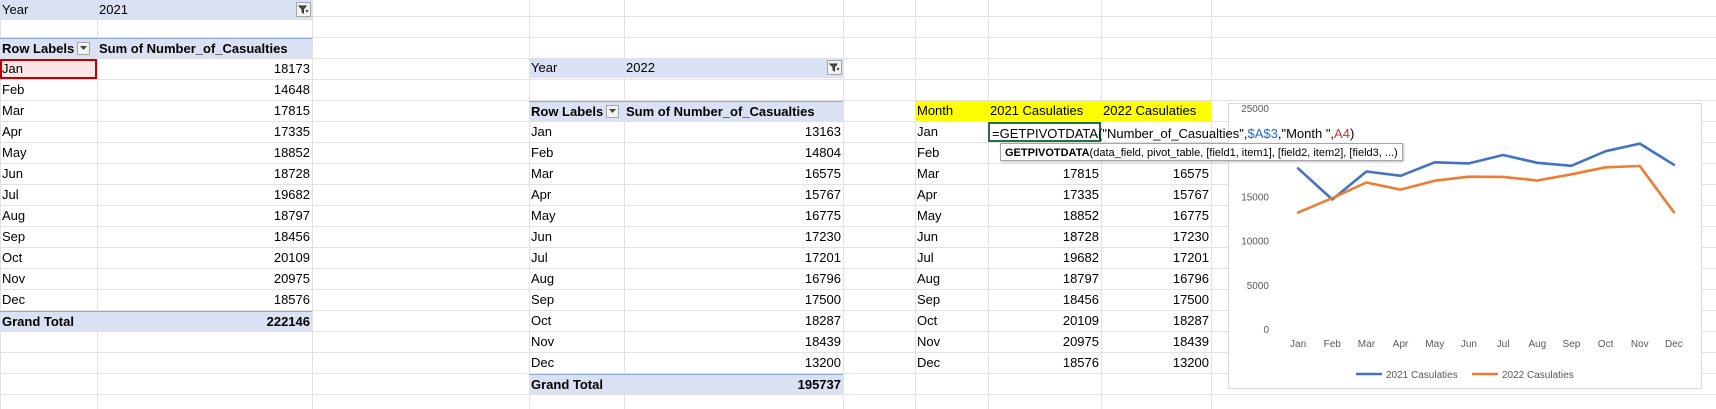 The width and height of the screenshot is (1716, 409). I want to click on summary-month-cell: Dec, so click(951, 363).